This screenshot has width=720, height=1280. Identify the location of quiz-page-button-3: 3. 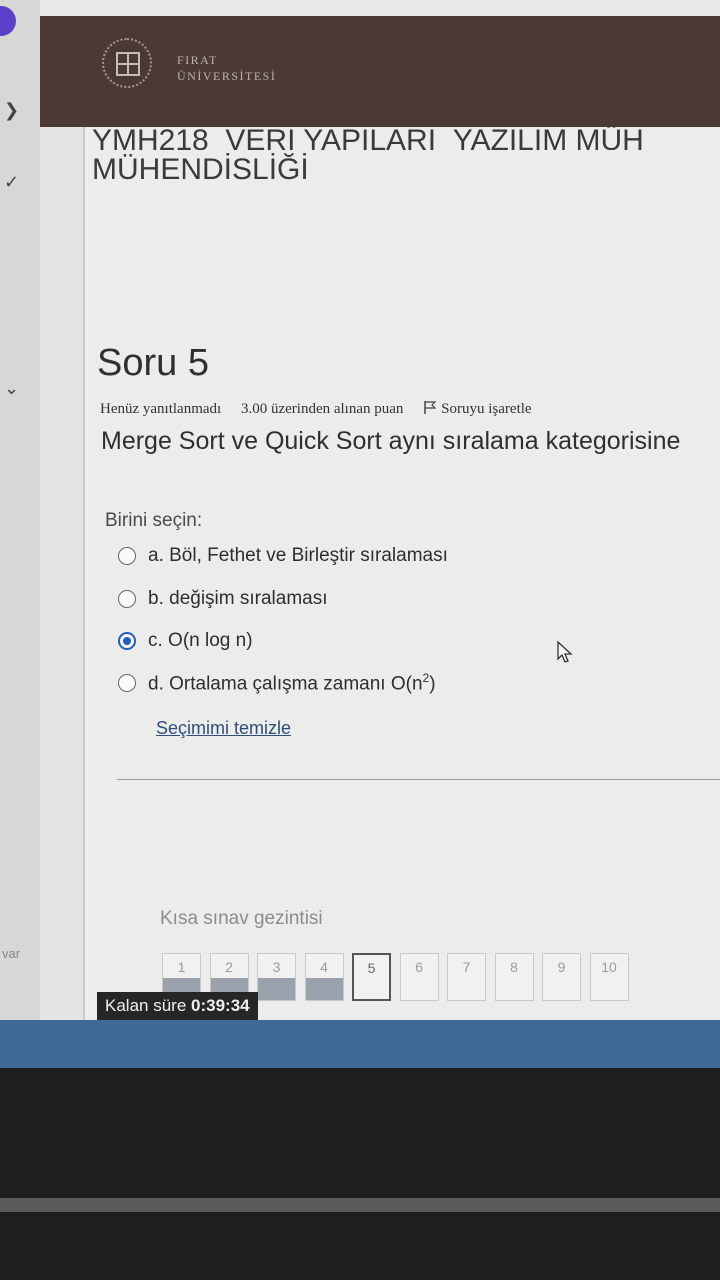
(276, 977).